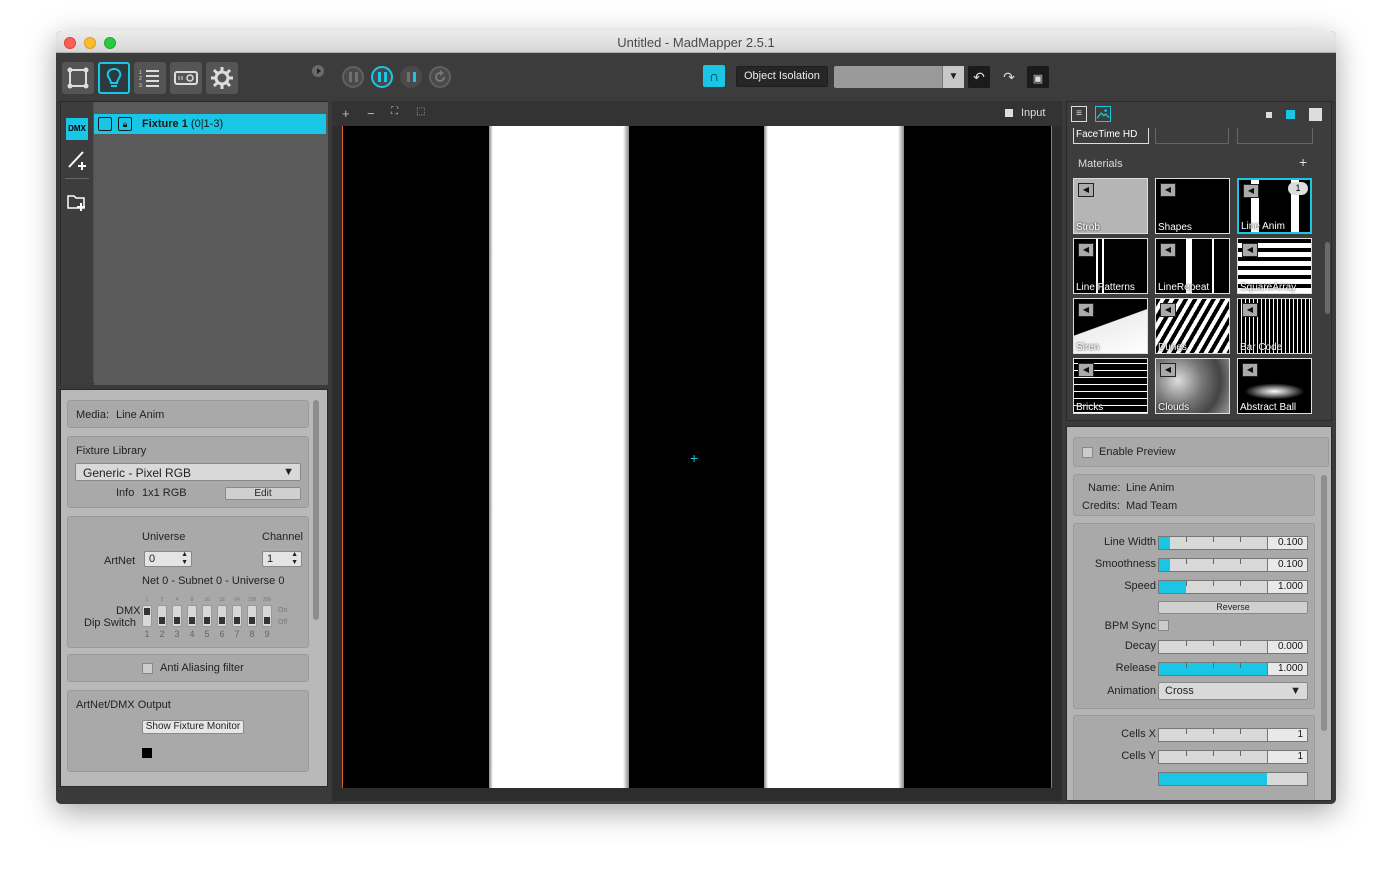  I want to click on channel-stepper: 1 ▲ ▼, so click(282, 559).